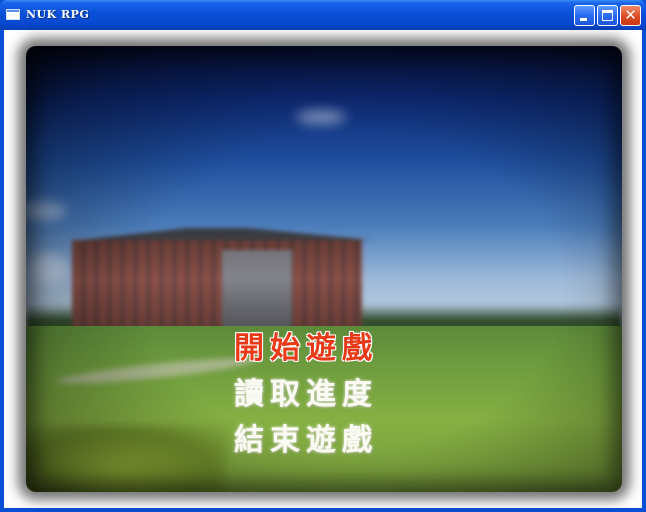  What do you see at coordinates (583, 19) in the screenshot?
I see `minimize-icon` at bounding box center [583, 19].